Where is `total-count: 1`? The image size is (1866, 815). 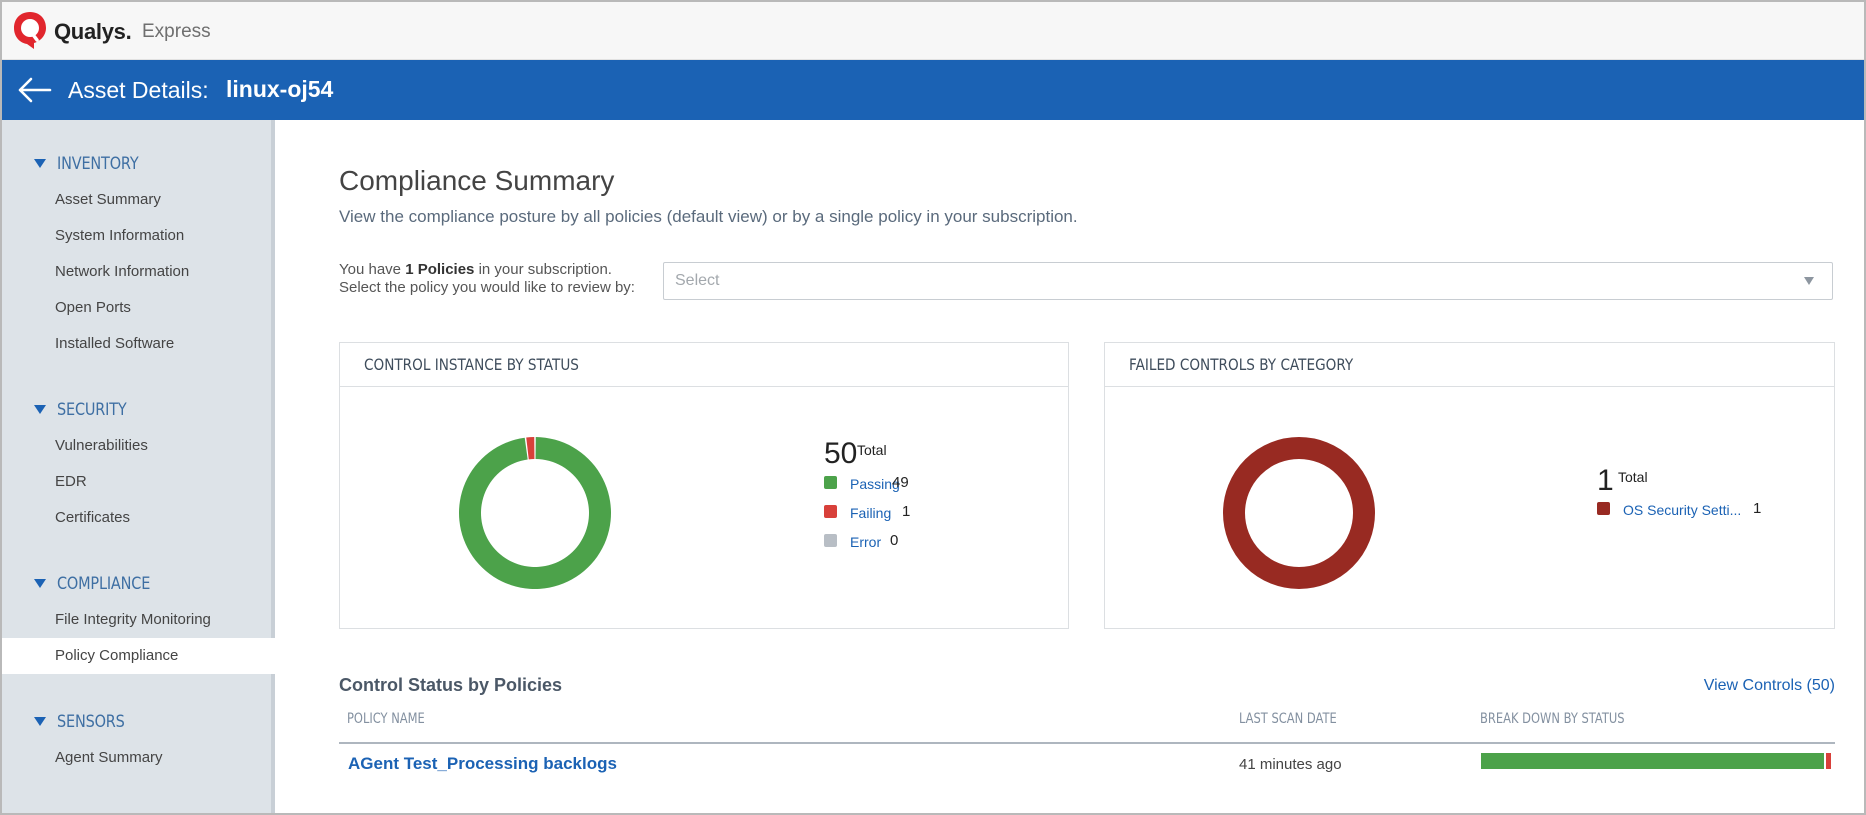
total-count: 1 is located at coordinates (1605, 480).